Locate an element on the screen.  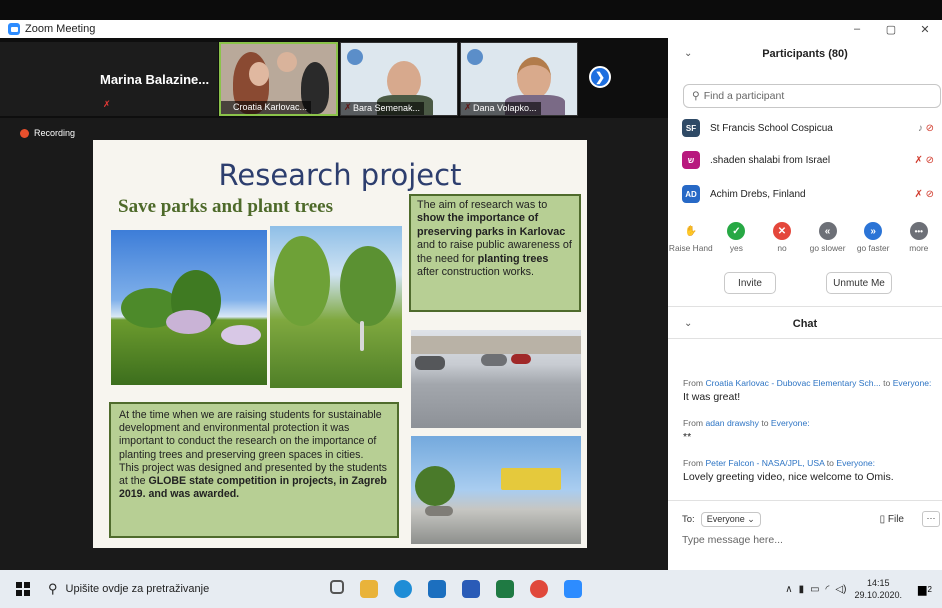
usb-icon: ▮ is located at coordinates (802, 589).